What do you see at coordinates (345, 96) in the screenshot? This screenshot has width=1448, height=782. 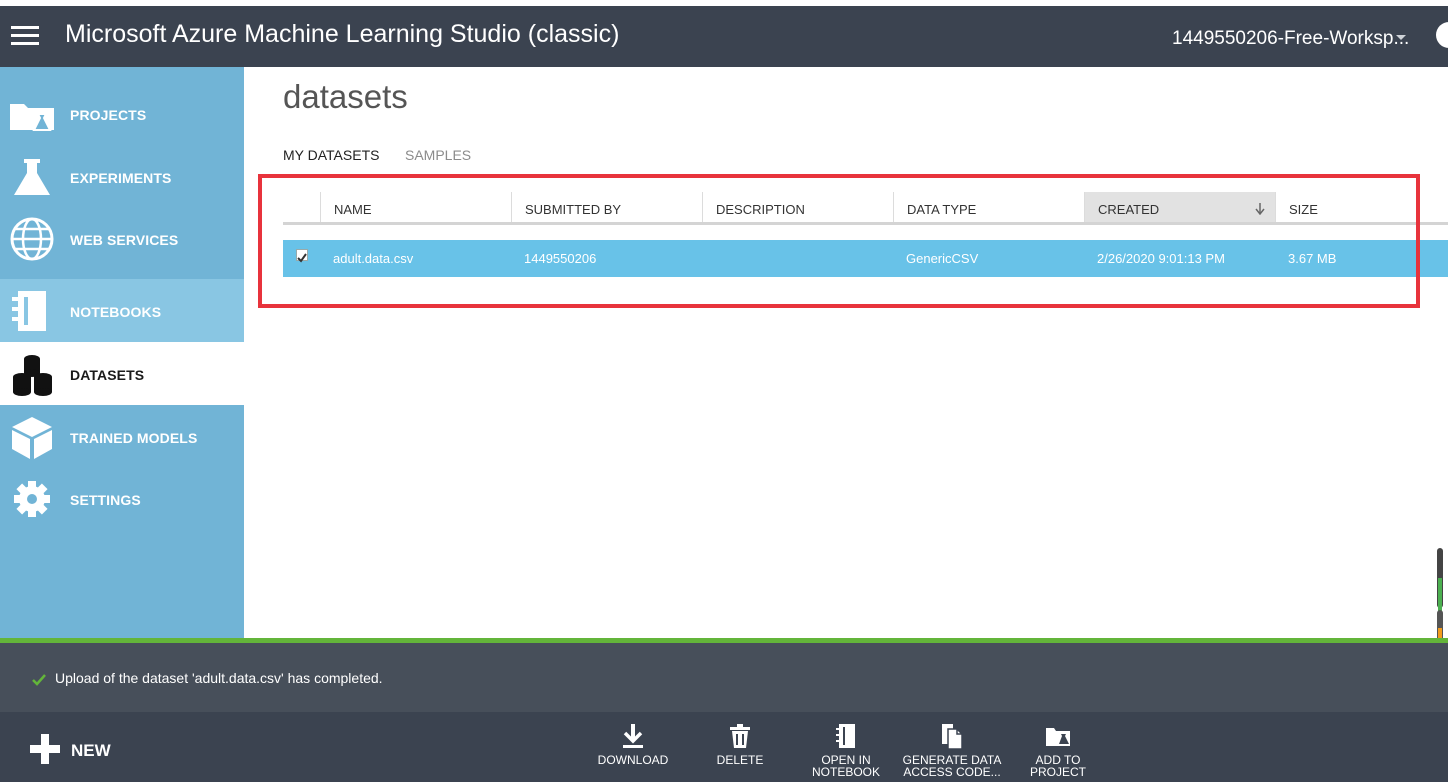 I see `page-title: datasets` at bounding box center [345, 96].